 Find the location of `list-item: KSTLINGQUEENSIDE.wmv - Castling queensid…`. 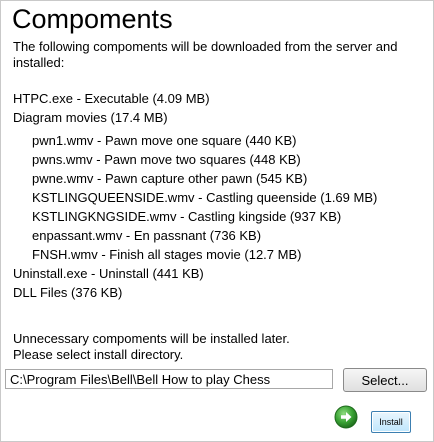

list-item: KSTLINGQUEENSIDE.wmv - Castling queensid… is located at coordinates (205, 197).